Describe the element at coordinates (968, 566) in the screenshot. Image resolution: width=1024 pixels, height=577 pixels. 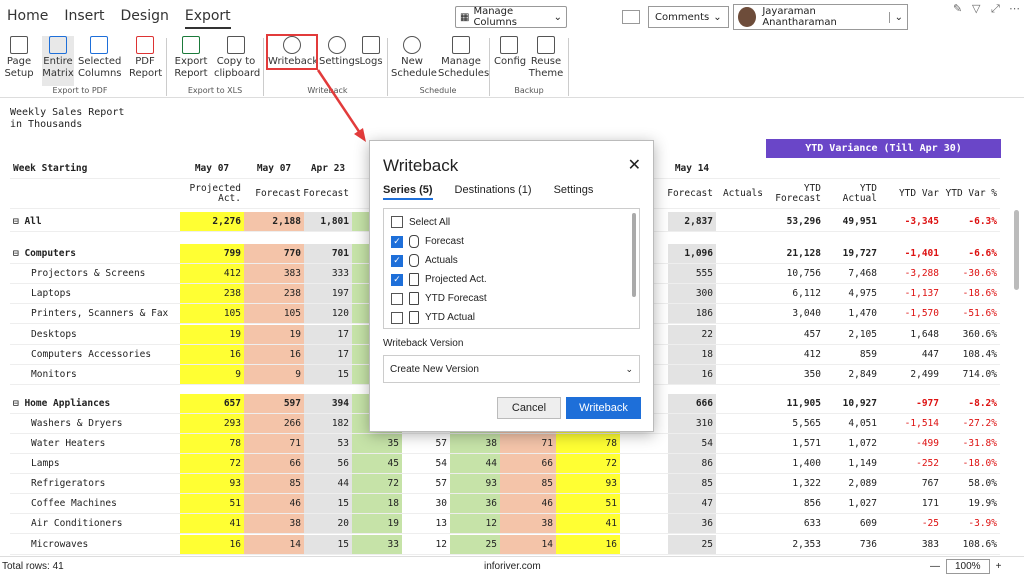
I see `zoom-level: 100%` at that location.